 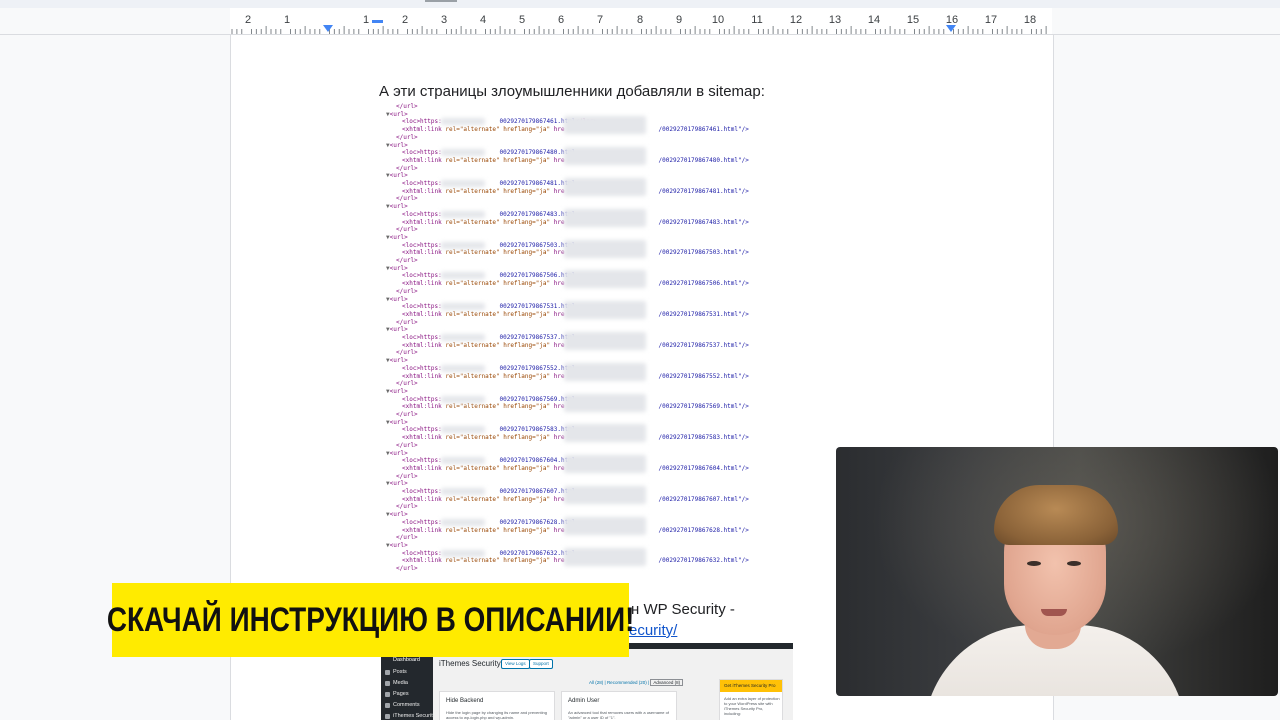 What do you see at coordinates (757, 20) in the screenshot?
I see `ruler-number: 11` at bounding box center [757, 20].